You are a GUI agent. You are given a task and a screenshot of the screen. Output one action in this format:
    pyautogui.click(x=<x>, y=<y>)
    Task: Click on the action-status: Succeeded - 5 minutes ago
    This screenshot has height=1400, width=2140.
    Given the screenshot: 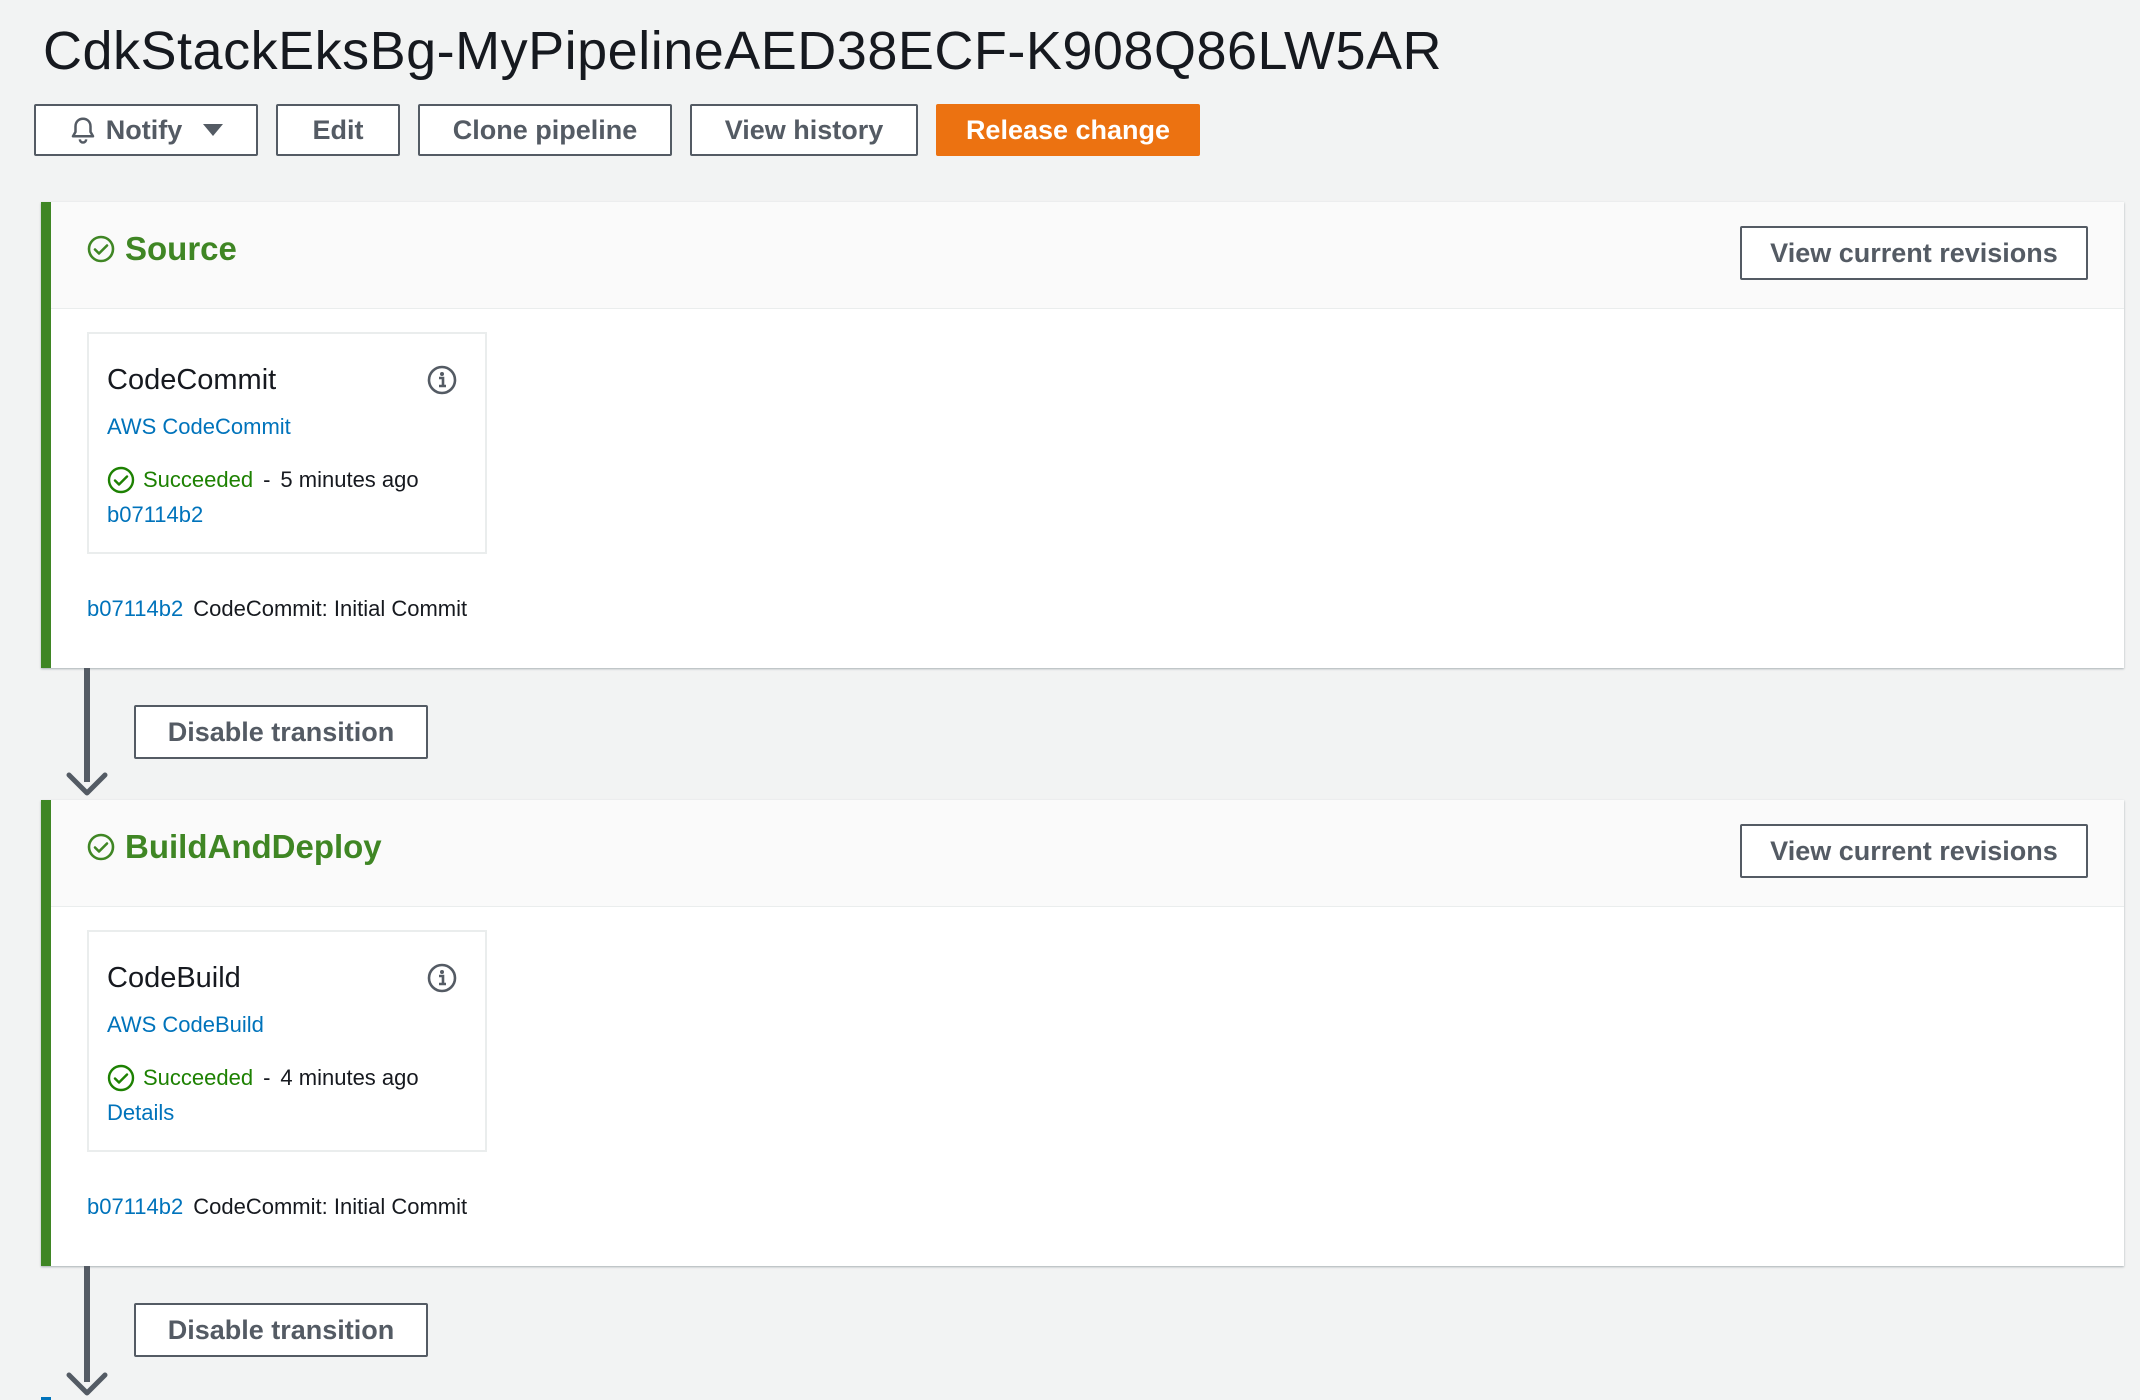 What is the action you would take?
    pyautogui.click(x=263, y=480)
    